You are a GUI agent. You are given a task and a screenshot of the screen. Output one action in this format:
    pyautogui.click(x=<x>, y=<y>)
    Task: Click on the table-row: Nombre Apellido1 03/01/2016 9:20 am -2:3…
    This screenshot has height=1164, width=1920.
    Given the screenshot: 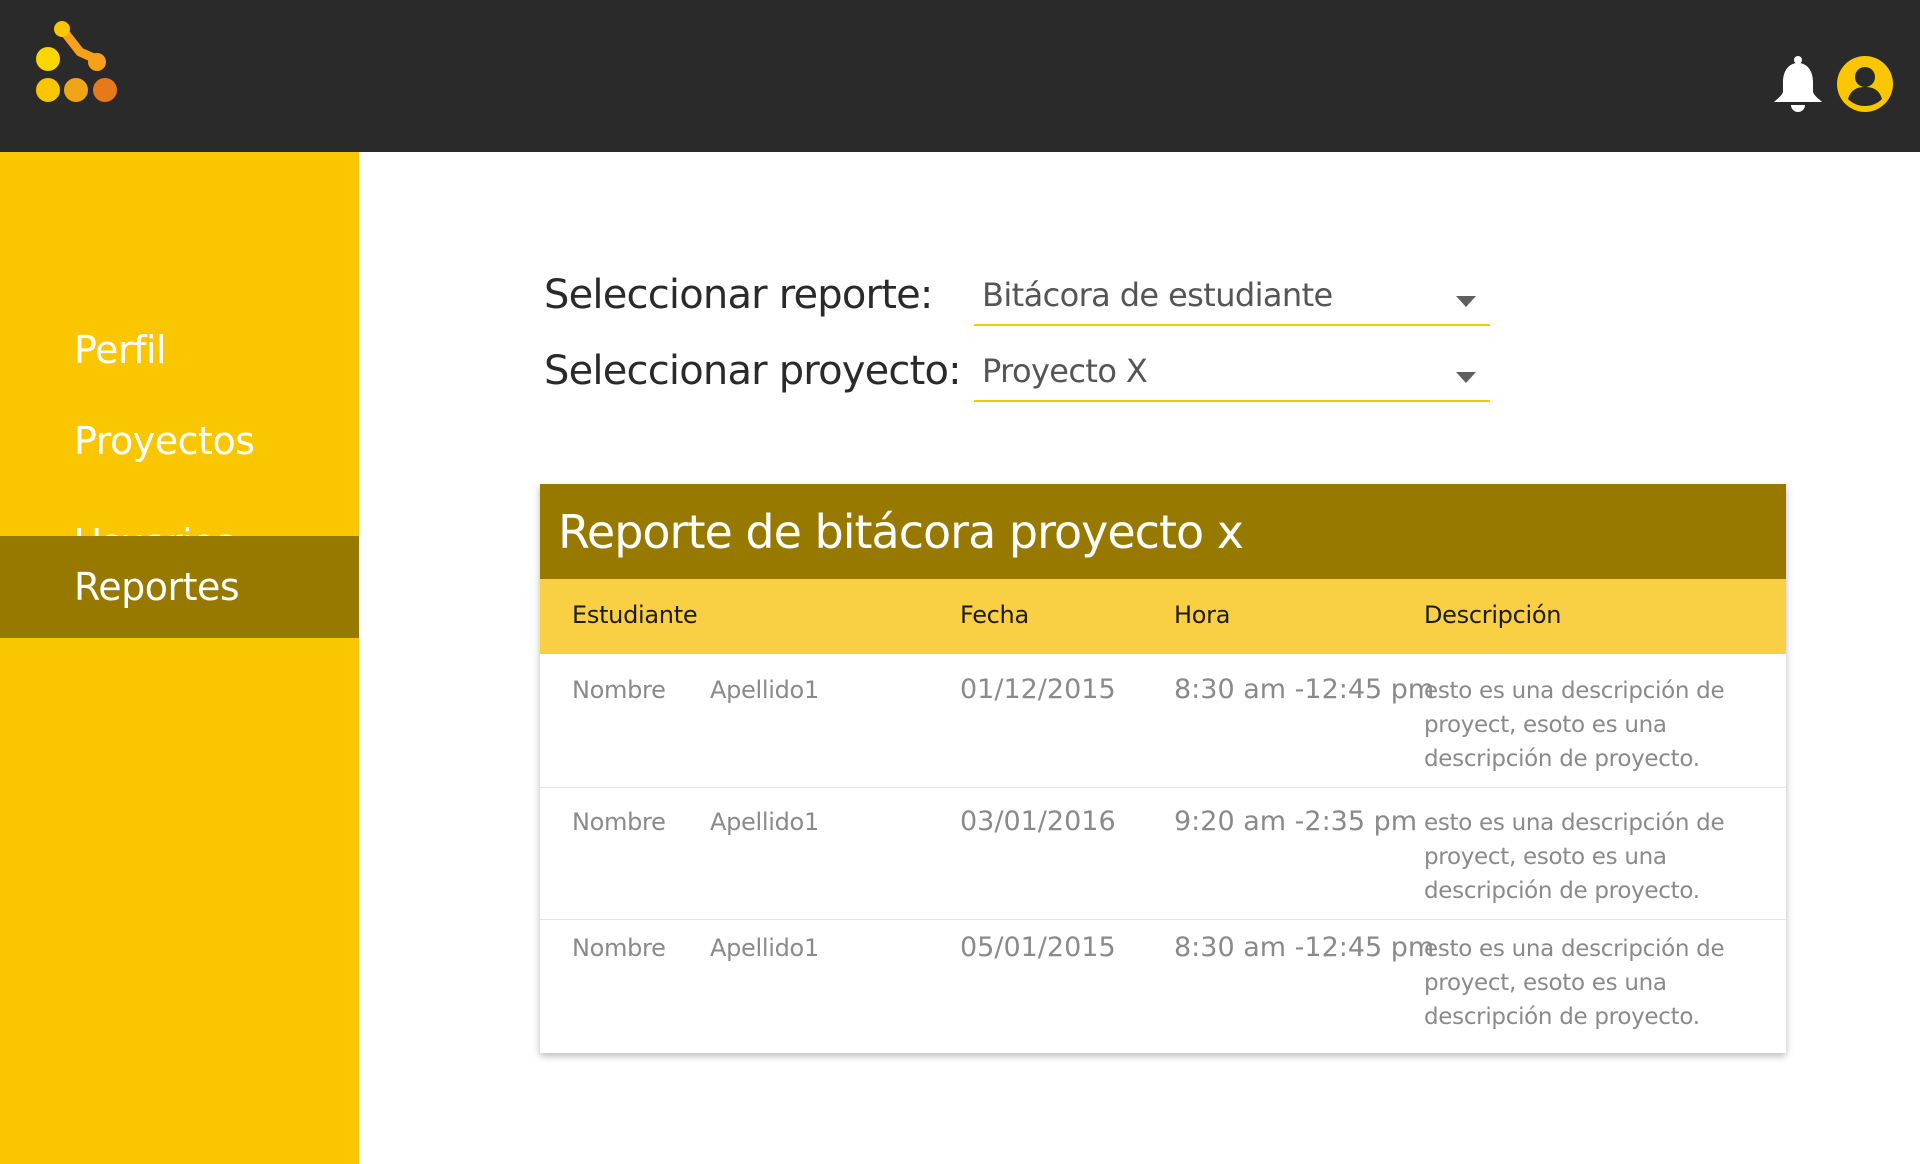 What is the action you would take?
    pyautogui.click(x=1163, y=854)
    